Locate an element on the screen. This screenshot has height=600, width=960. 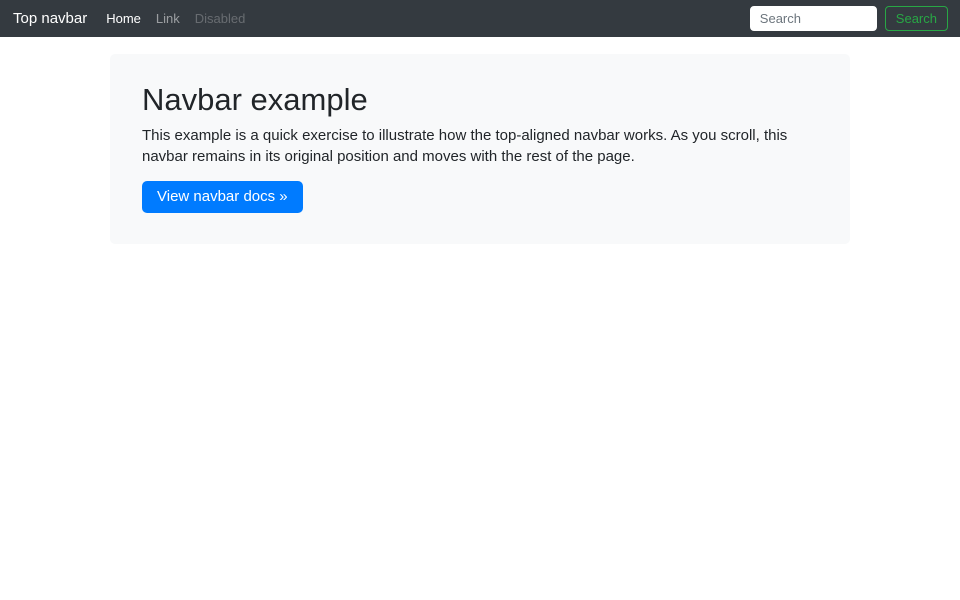
nav-item-disabled: Disabled is located at coordinates (220, 18).